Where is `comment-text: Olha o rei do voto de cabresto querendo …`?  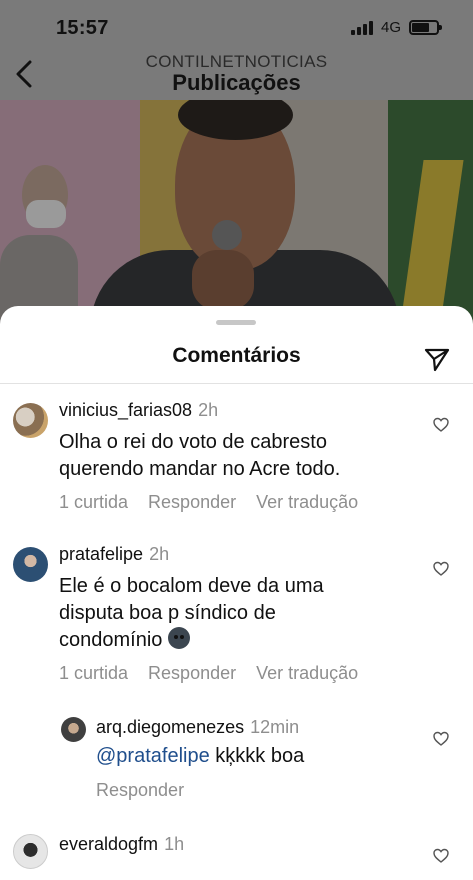 comment-text: Olha o rei do voto de cabresto querendo … is located at coordinates (200, 455).